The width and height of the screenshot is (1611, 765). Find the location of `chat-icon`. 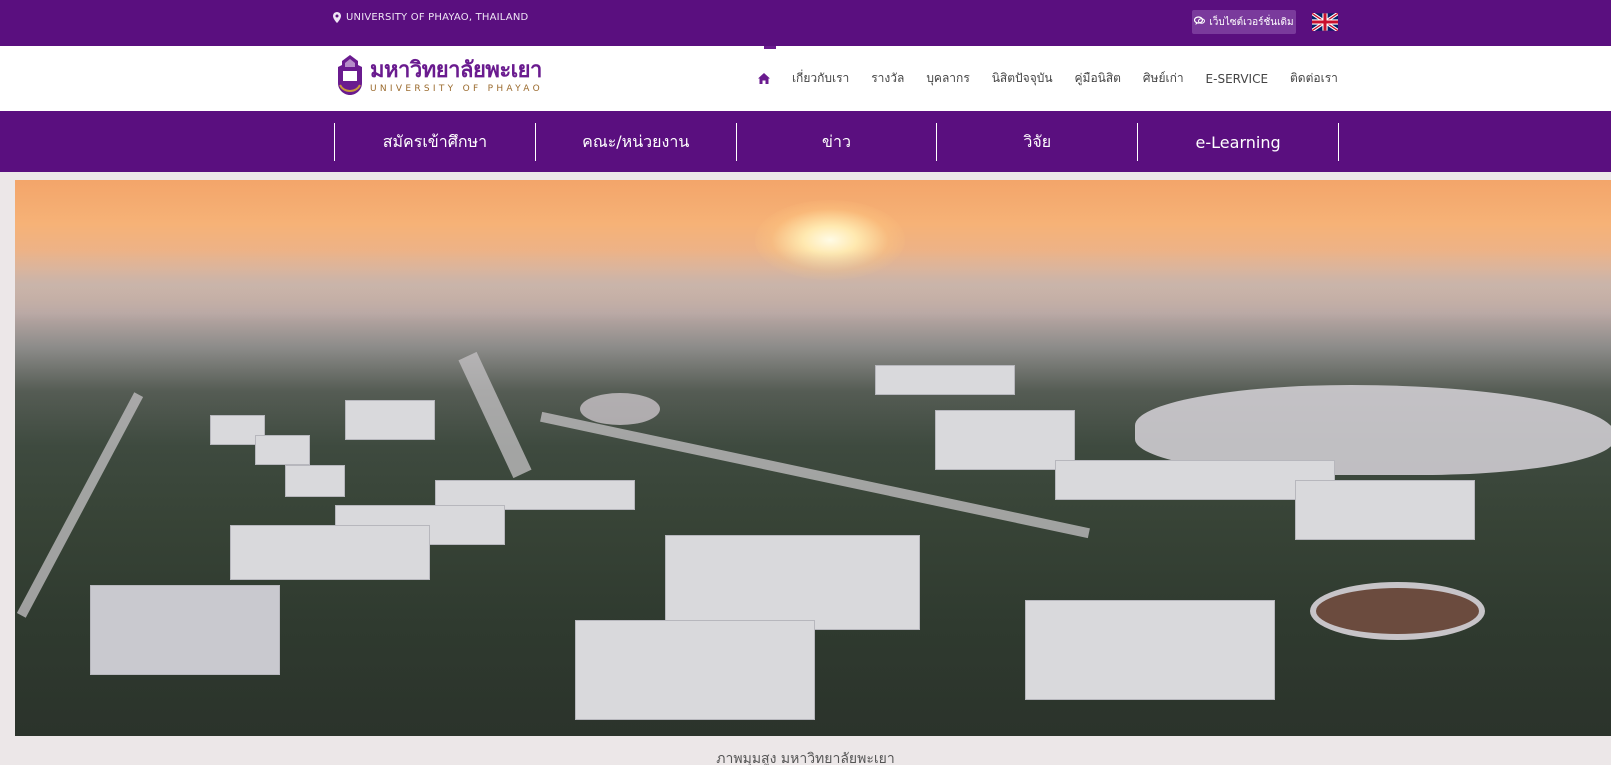

chat-icon is located at coordinates (1200, 22).